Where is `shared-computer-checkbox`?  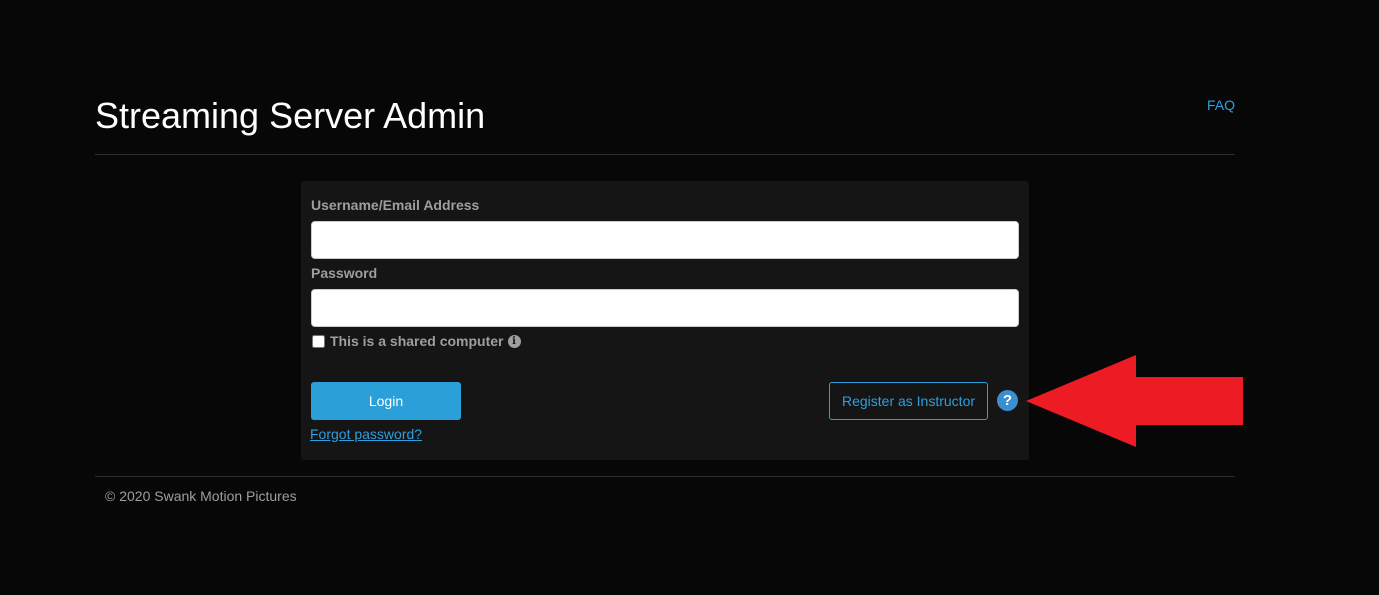 shared-computer-checkbox is located at coordinates (318, 341).